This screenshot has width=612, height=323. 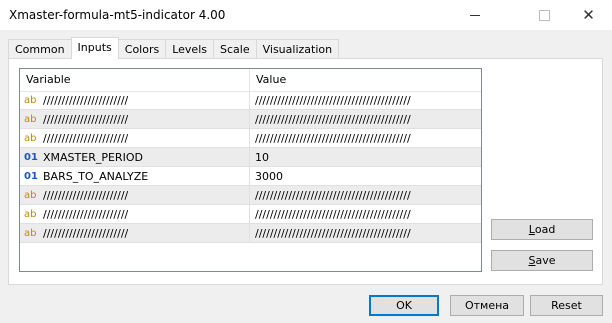 I want to click on window-title: Xmaster-formula-mt5-indicator 4.00, so click(x=117, y=15).